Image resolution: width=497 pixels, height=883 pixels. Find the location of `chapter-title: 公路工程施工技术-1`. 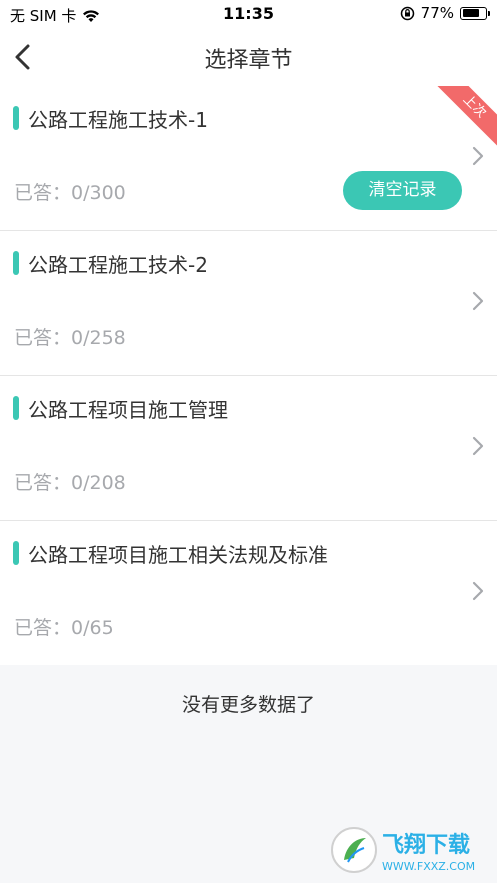

chapter-title: 公路工程施工技术-1 is located at coordinates (118, 120).